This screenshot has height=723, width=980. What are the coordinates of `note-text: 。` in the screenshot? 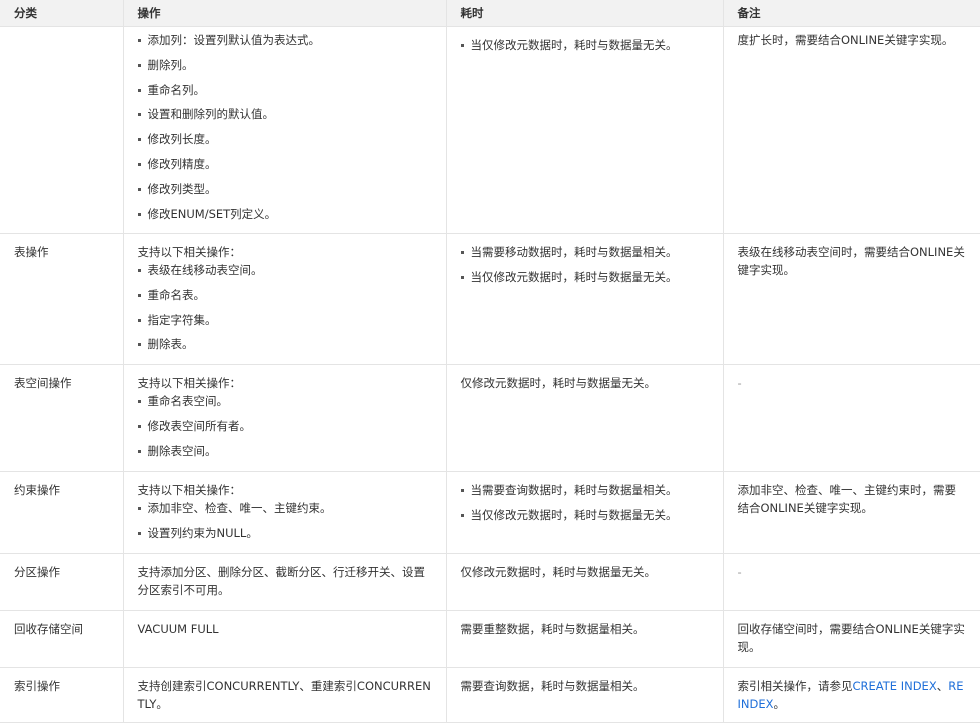 It's located at (779, 704).